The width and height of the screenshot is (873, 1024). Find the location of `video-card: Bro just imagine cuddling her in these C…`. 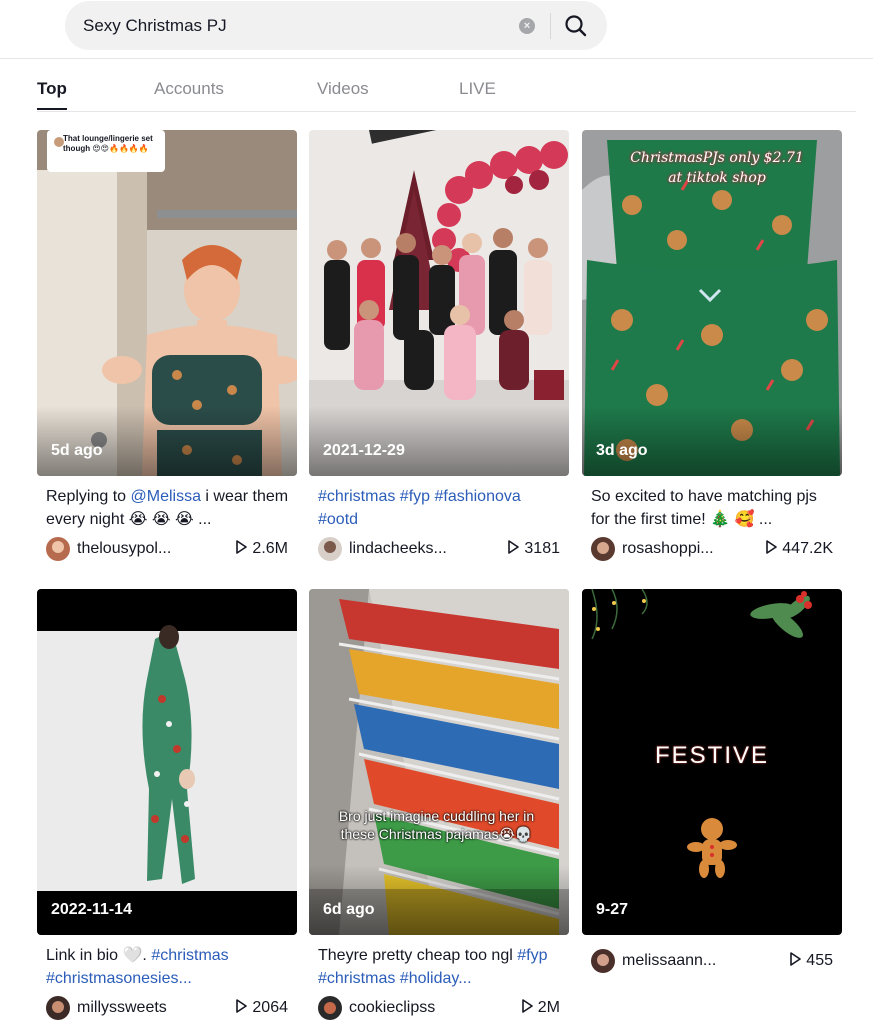

video-card: Bro just imagine cuddling her in these C… is located at coordinates (439, 805).